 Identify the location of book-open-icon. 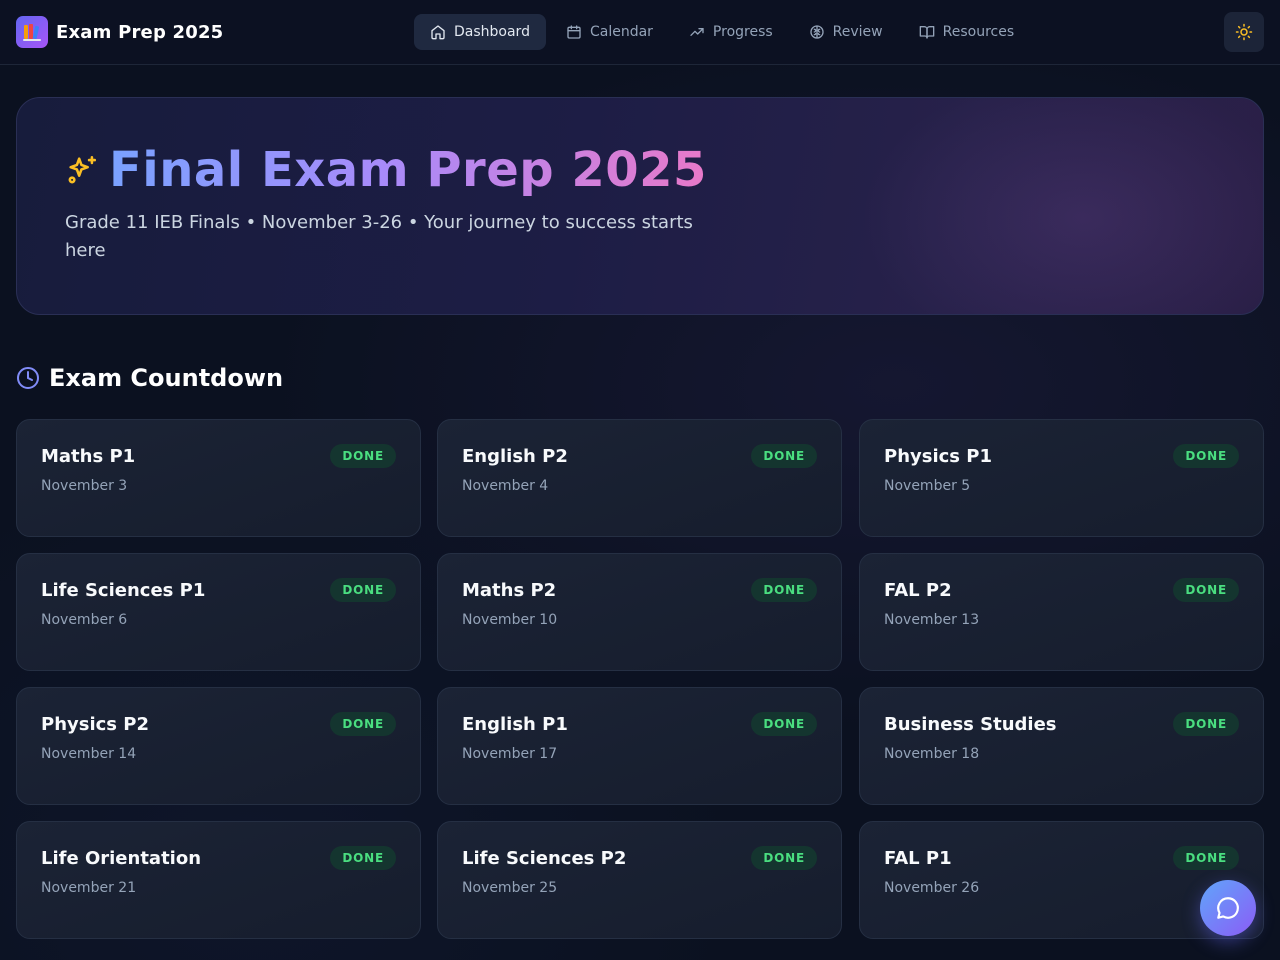
(926, 32).